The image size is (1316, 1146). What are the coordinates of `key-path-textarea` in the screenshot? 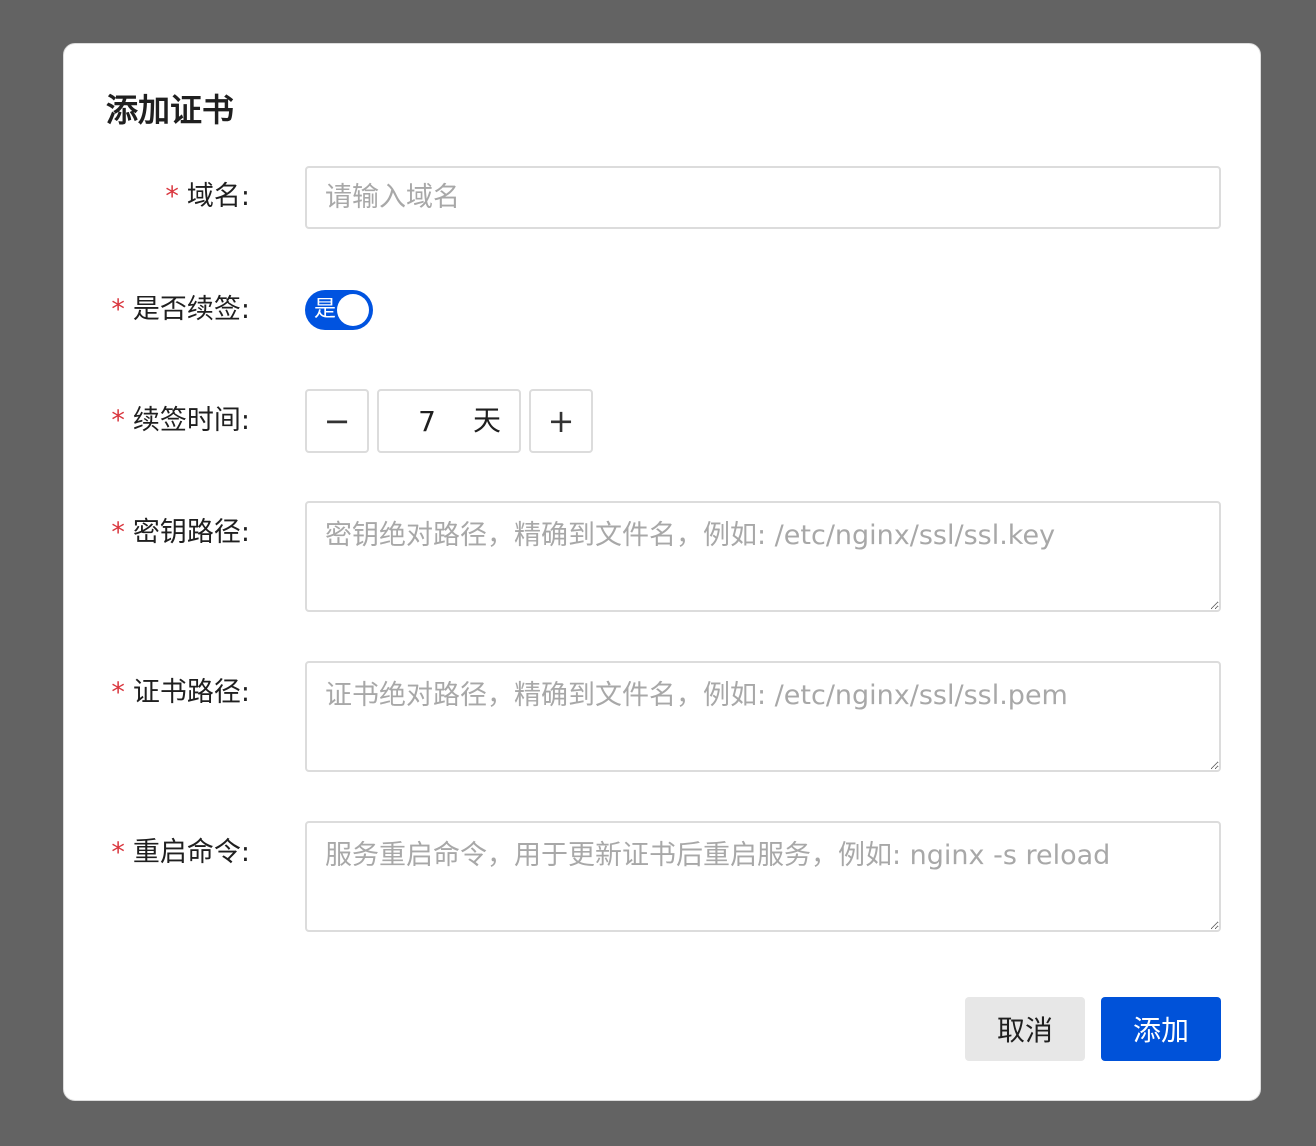 It's located at (763, 556).